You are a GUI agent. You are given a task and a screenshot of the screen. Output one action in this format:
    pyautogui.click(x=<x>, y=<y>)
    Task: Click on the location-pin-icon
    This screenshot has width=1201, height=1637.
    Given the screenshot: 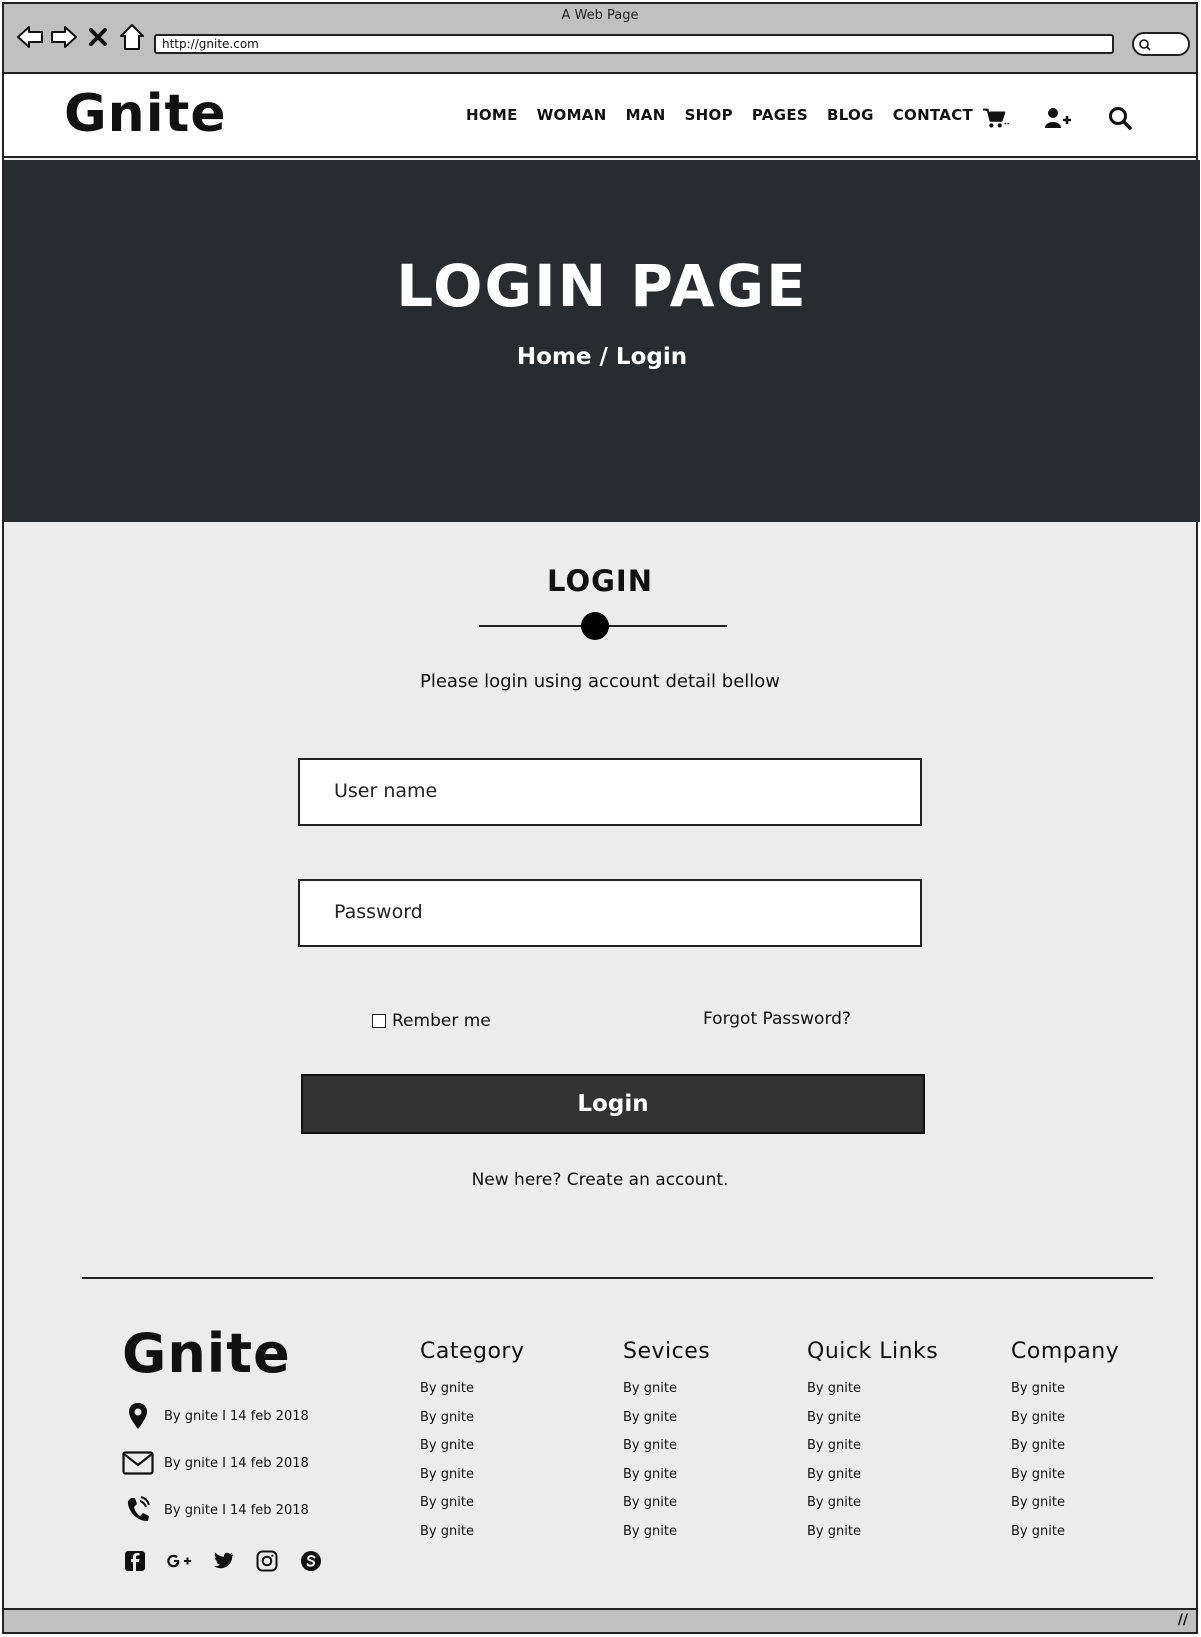 What is the action you would take?
    pyautogui.click(x=138, y=1416)
    